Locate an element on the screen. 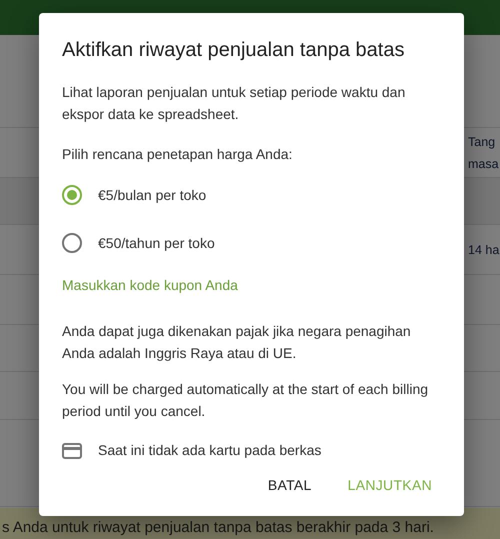 This screenshot has height=539, width=500. charge-note: You will be charged automatically at the start of each billing period until you cancel. is located at coordinates (246, 400).